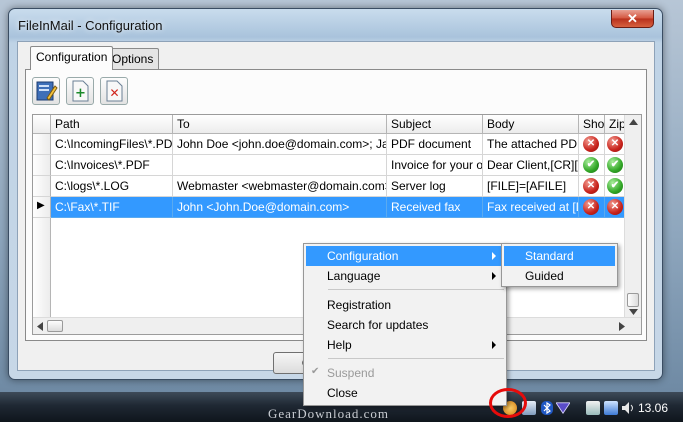 This screenshot has width=683, height=422. I want to click on menu-item-help: Help, so click(405, 345).